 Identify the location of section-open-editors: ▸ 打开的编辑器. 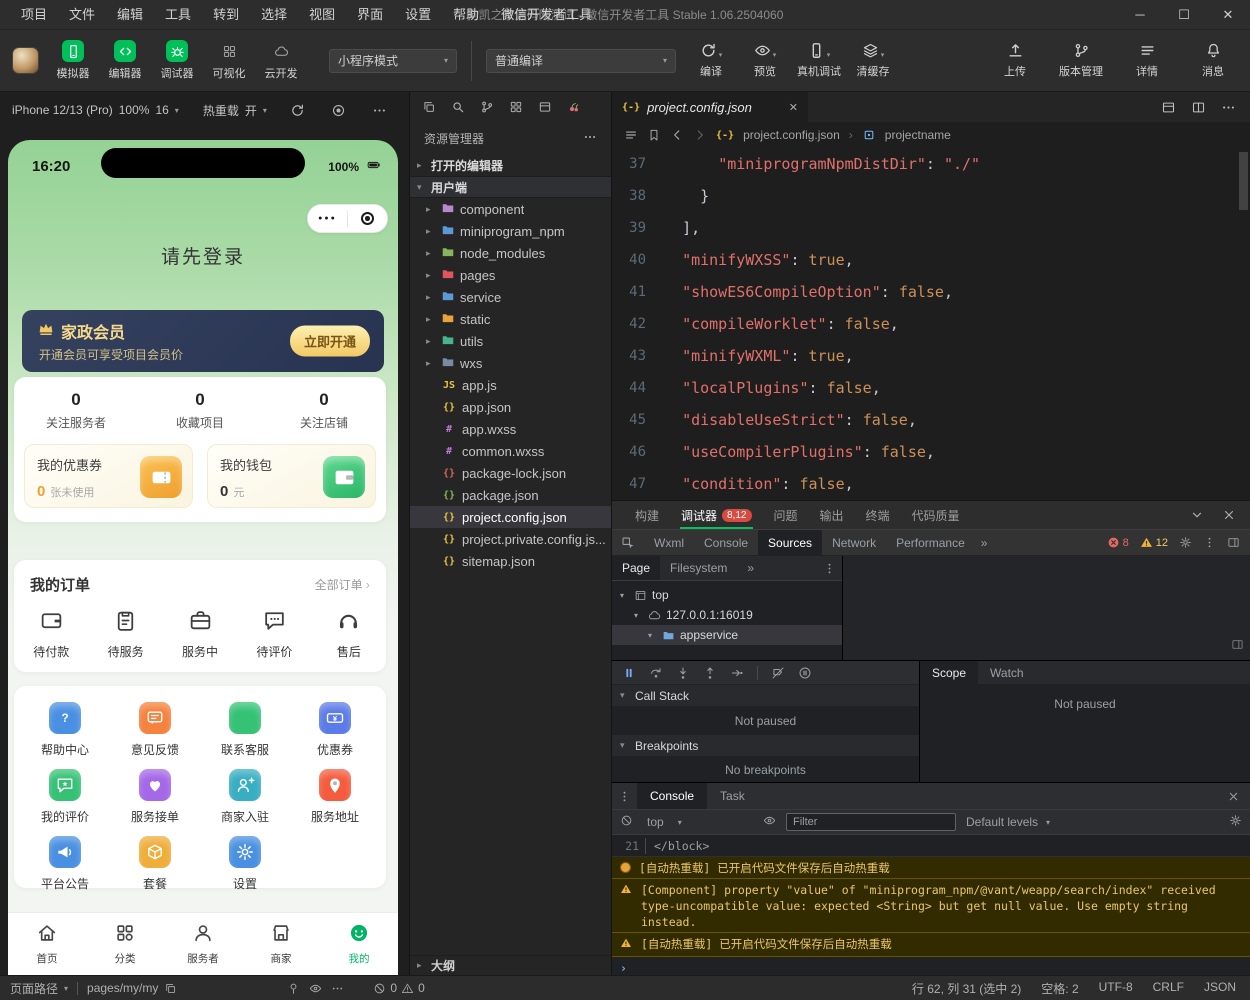
(510, 165).